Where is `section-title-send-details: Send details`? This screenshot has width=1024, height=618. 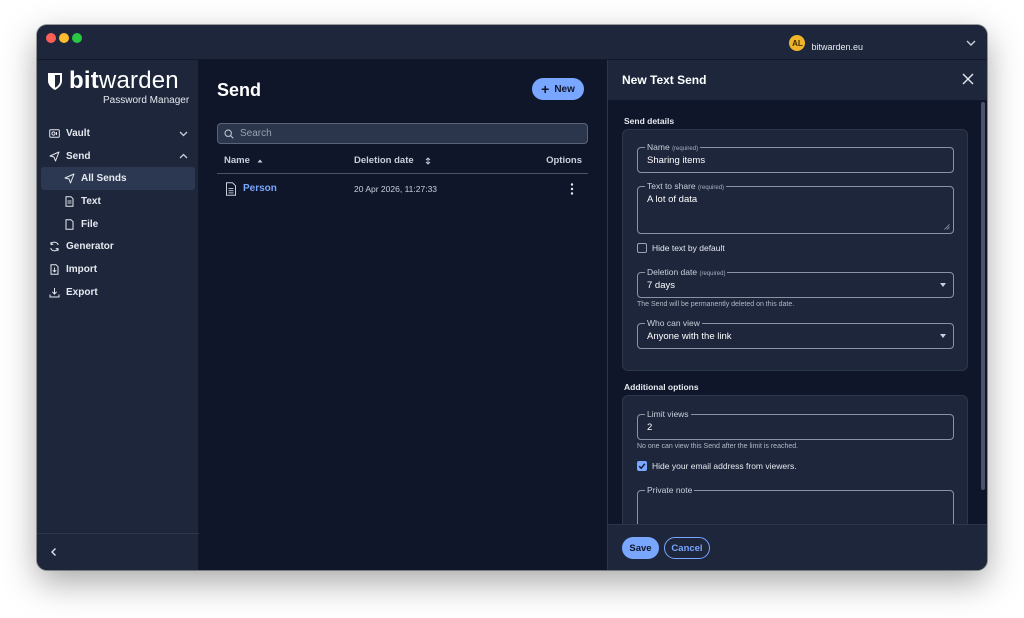
section-title-send-details: Send details is located at coordinates (649, 121).